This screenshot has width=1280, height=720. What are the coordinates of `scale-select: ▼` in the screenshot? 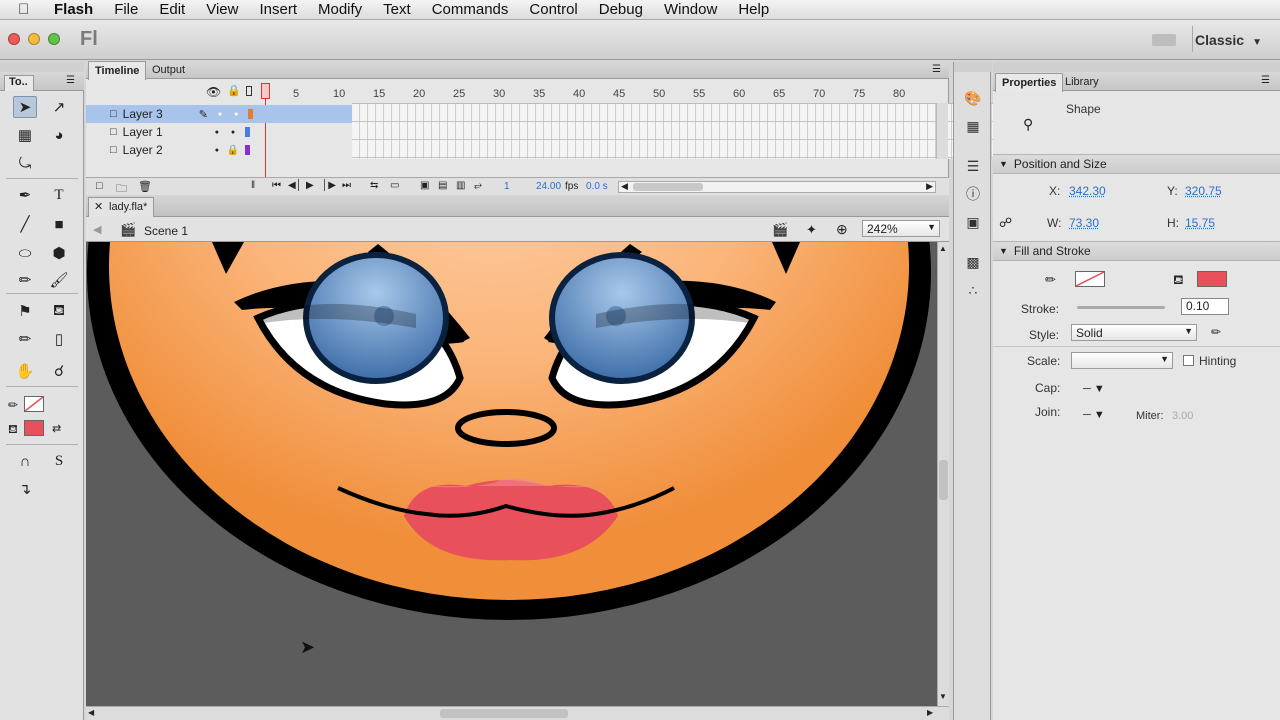 It's located at (1122, 360).